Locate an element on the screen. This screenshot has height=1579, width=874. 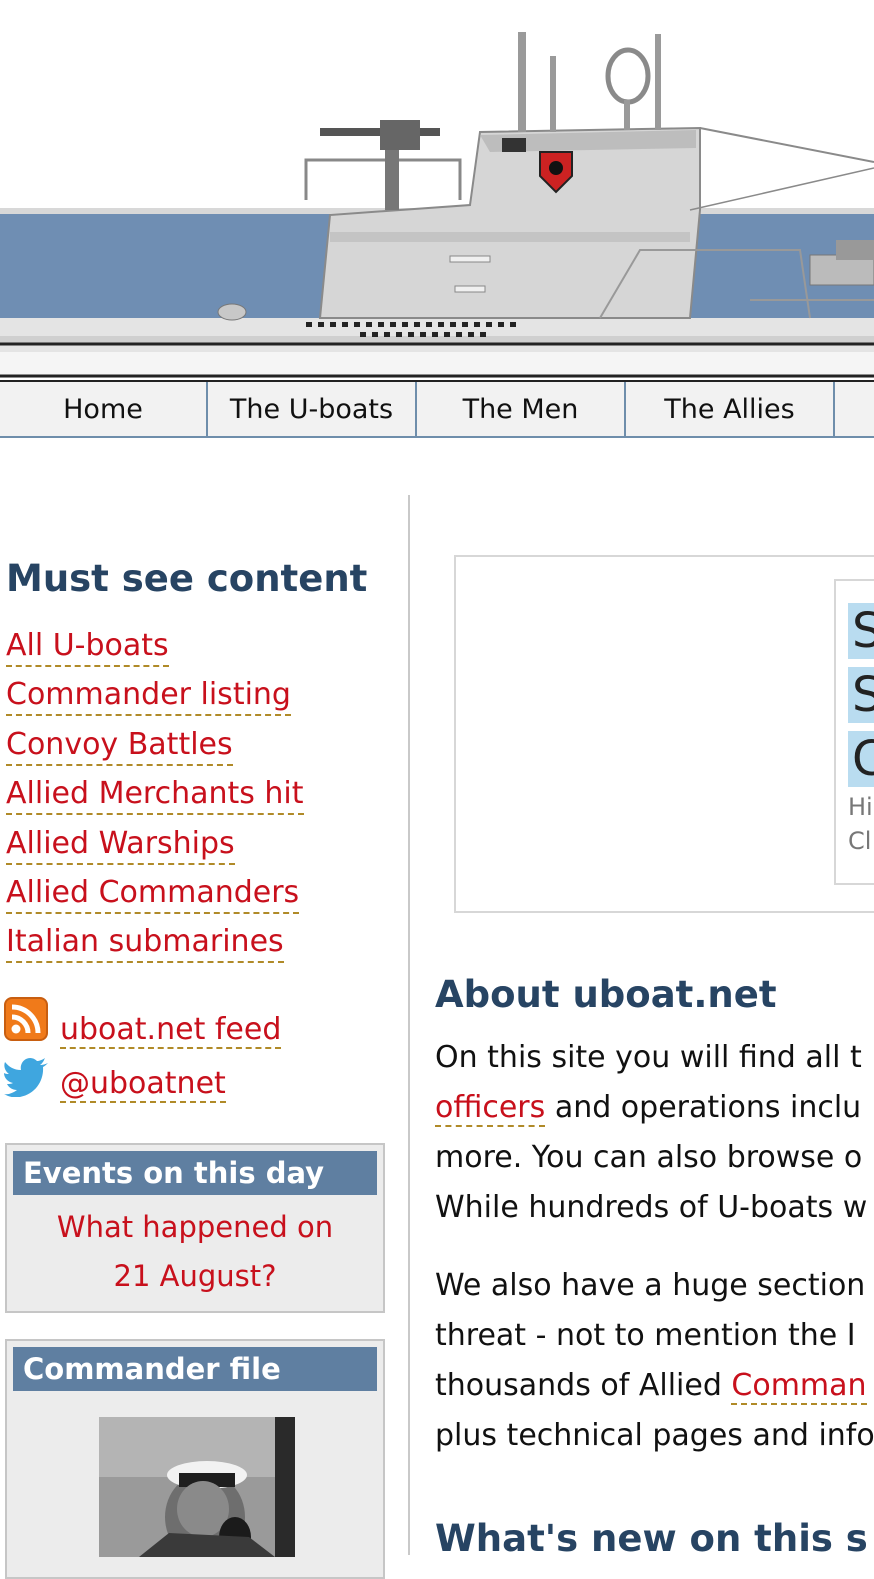
featured-box: S S C Hi Cl is located at coordinates (664, 734).